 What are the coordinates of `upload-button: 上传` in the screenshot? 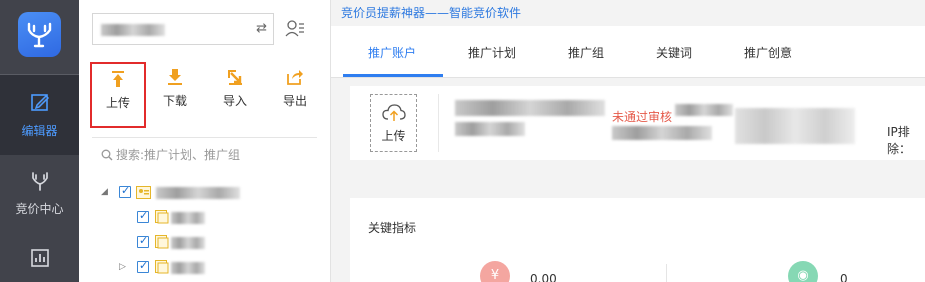 It's located at (118, 95).